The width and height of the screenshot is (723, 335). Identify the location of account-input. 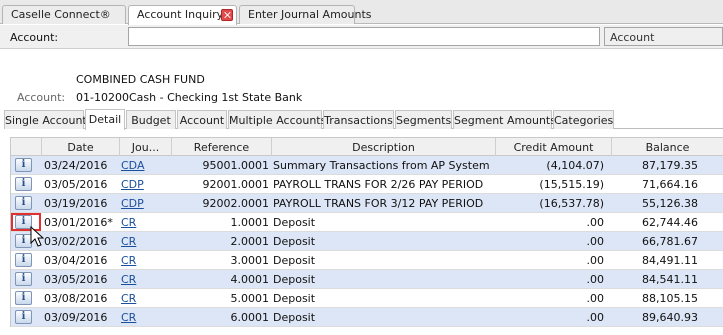
(364, 36).